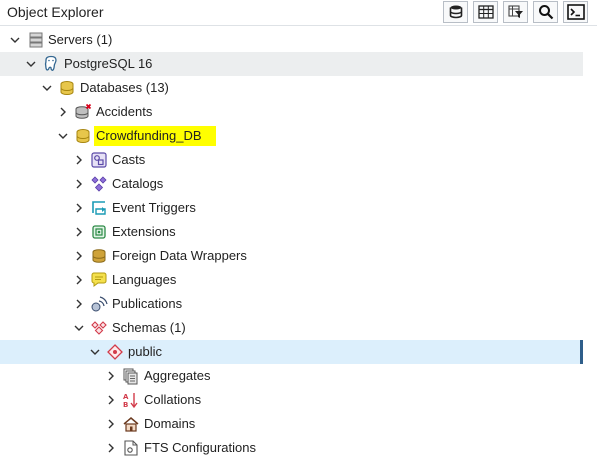 The image size is (597, 457). Describe the element at coordinates (170, 423) in the screenshot. I see `tree-label-domains: Domains` at that location.